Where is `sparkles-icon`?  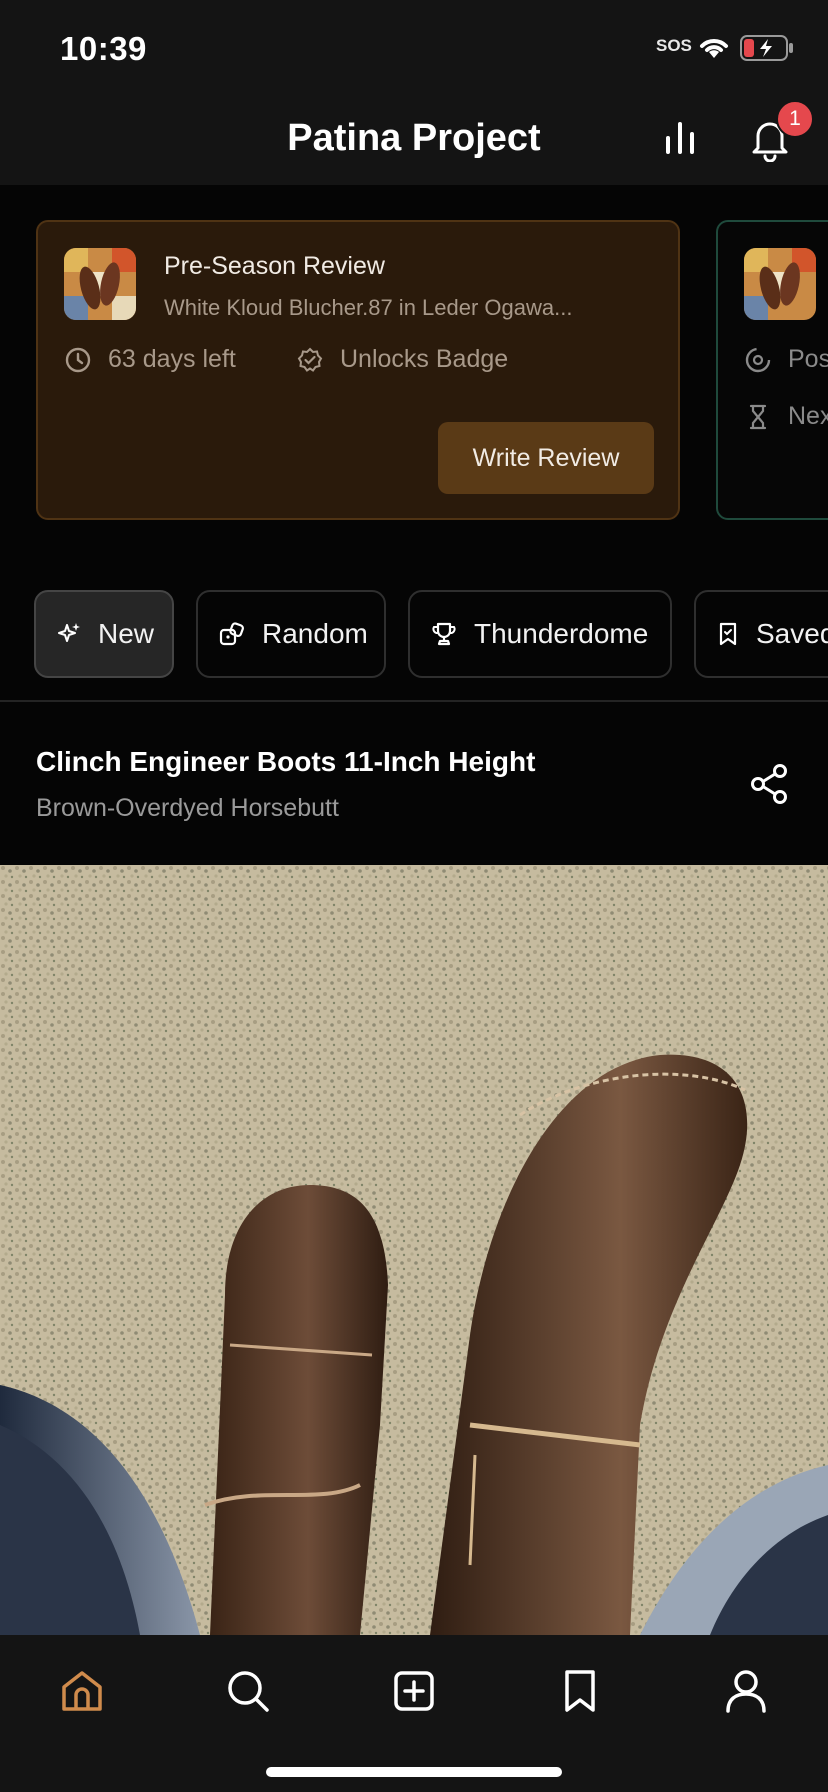
sparkles-icon is located at coordinates (69, 632).